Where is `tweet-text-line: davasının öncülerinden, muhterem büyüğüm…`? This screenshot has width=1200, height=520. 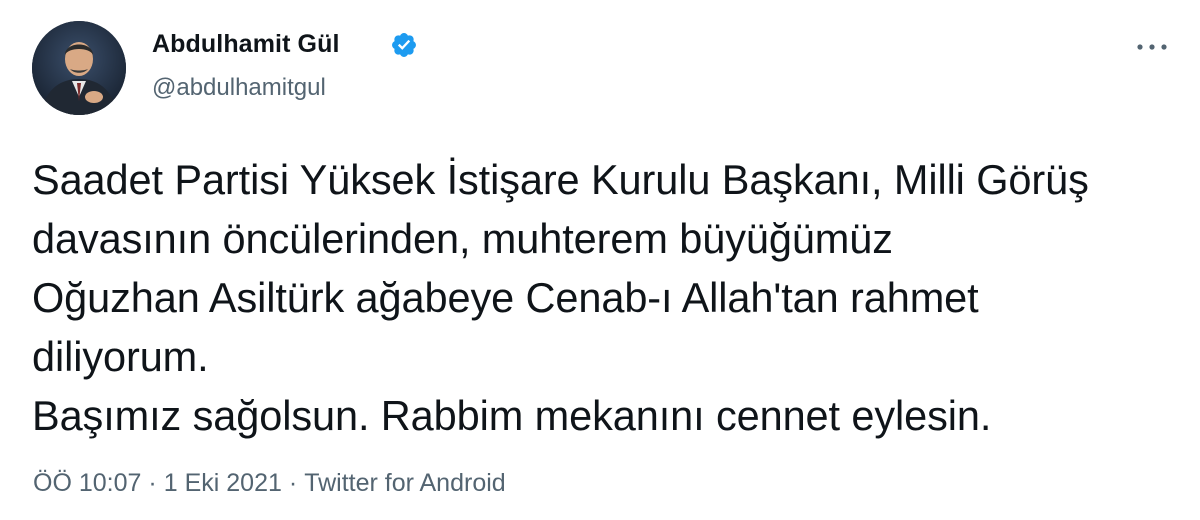 tweet-text-line: davasının öncülerinden, muhterem büyüğüm… is located at coordinates (462, 238).